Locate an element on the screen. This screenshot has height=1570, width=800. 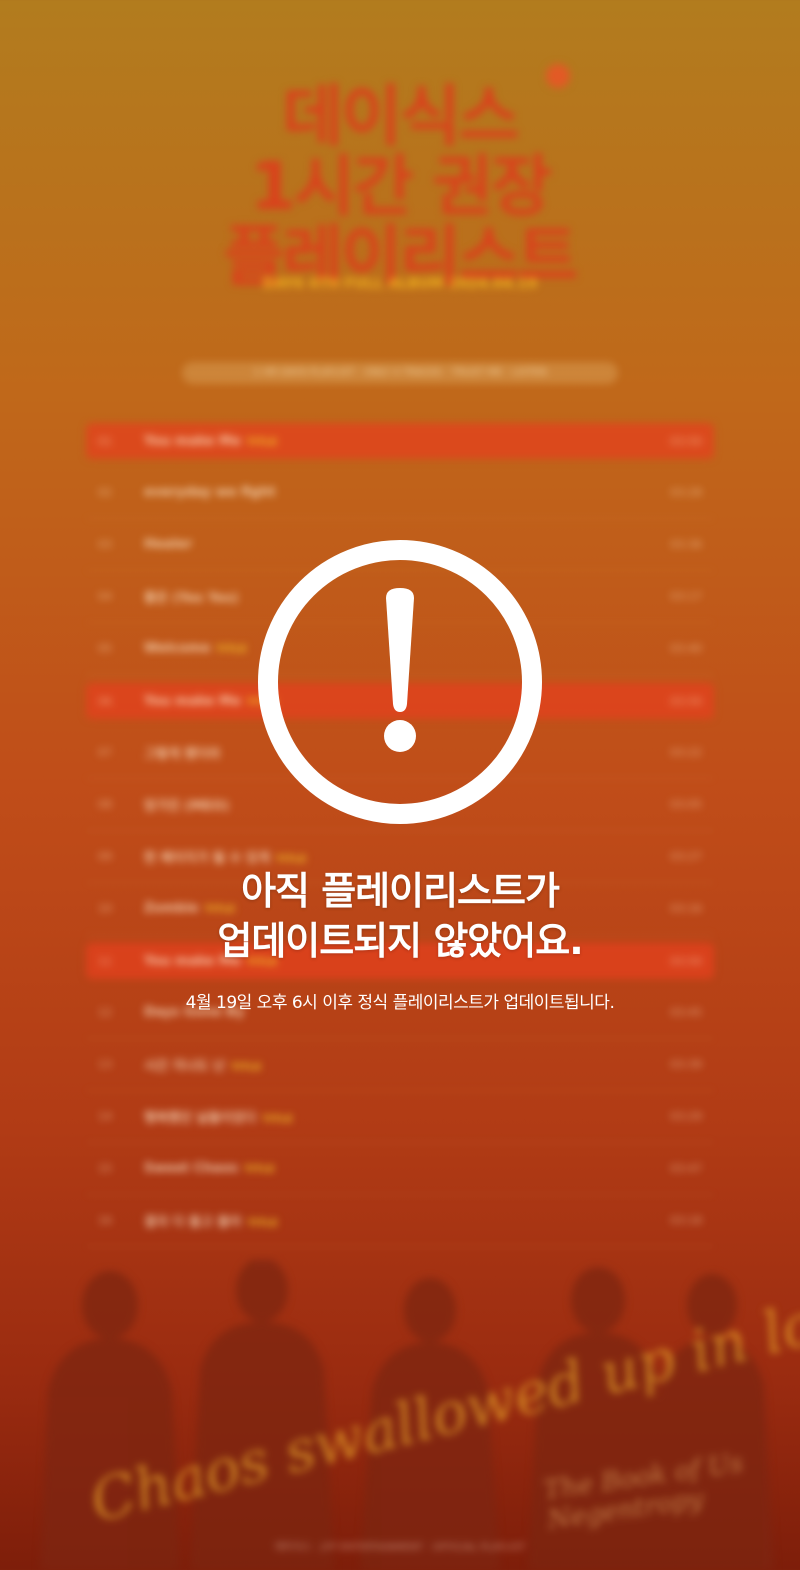
notice-title: 아직 플레이리스트가 업데이트되지 않았어요. is located at coordinates (400, 916).